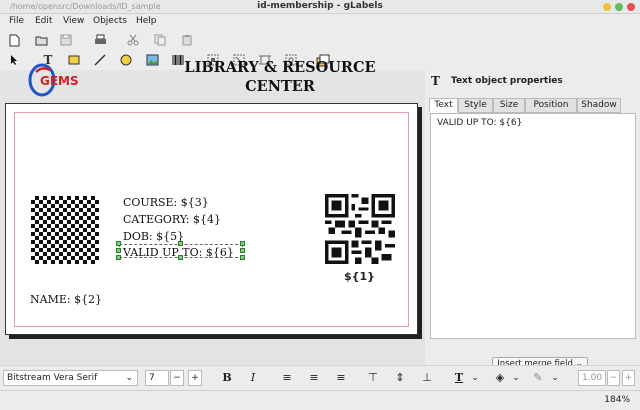  Describe the element at coordinates (509, 105) in the screenshot. I see `tab-size: Size` at that location.